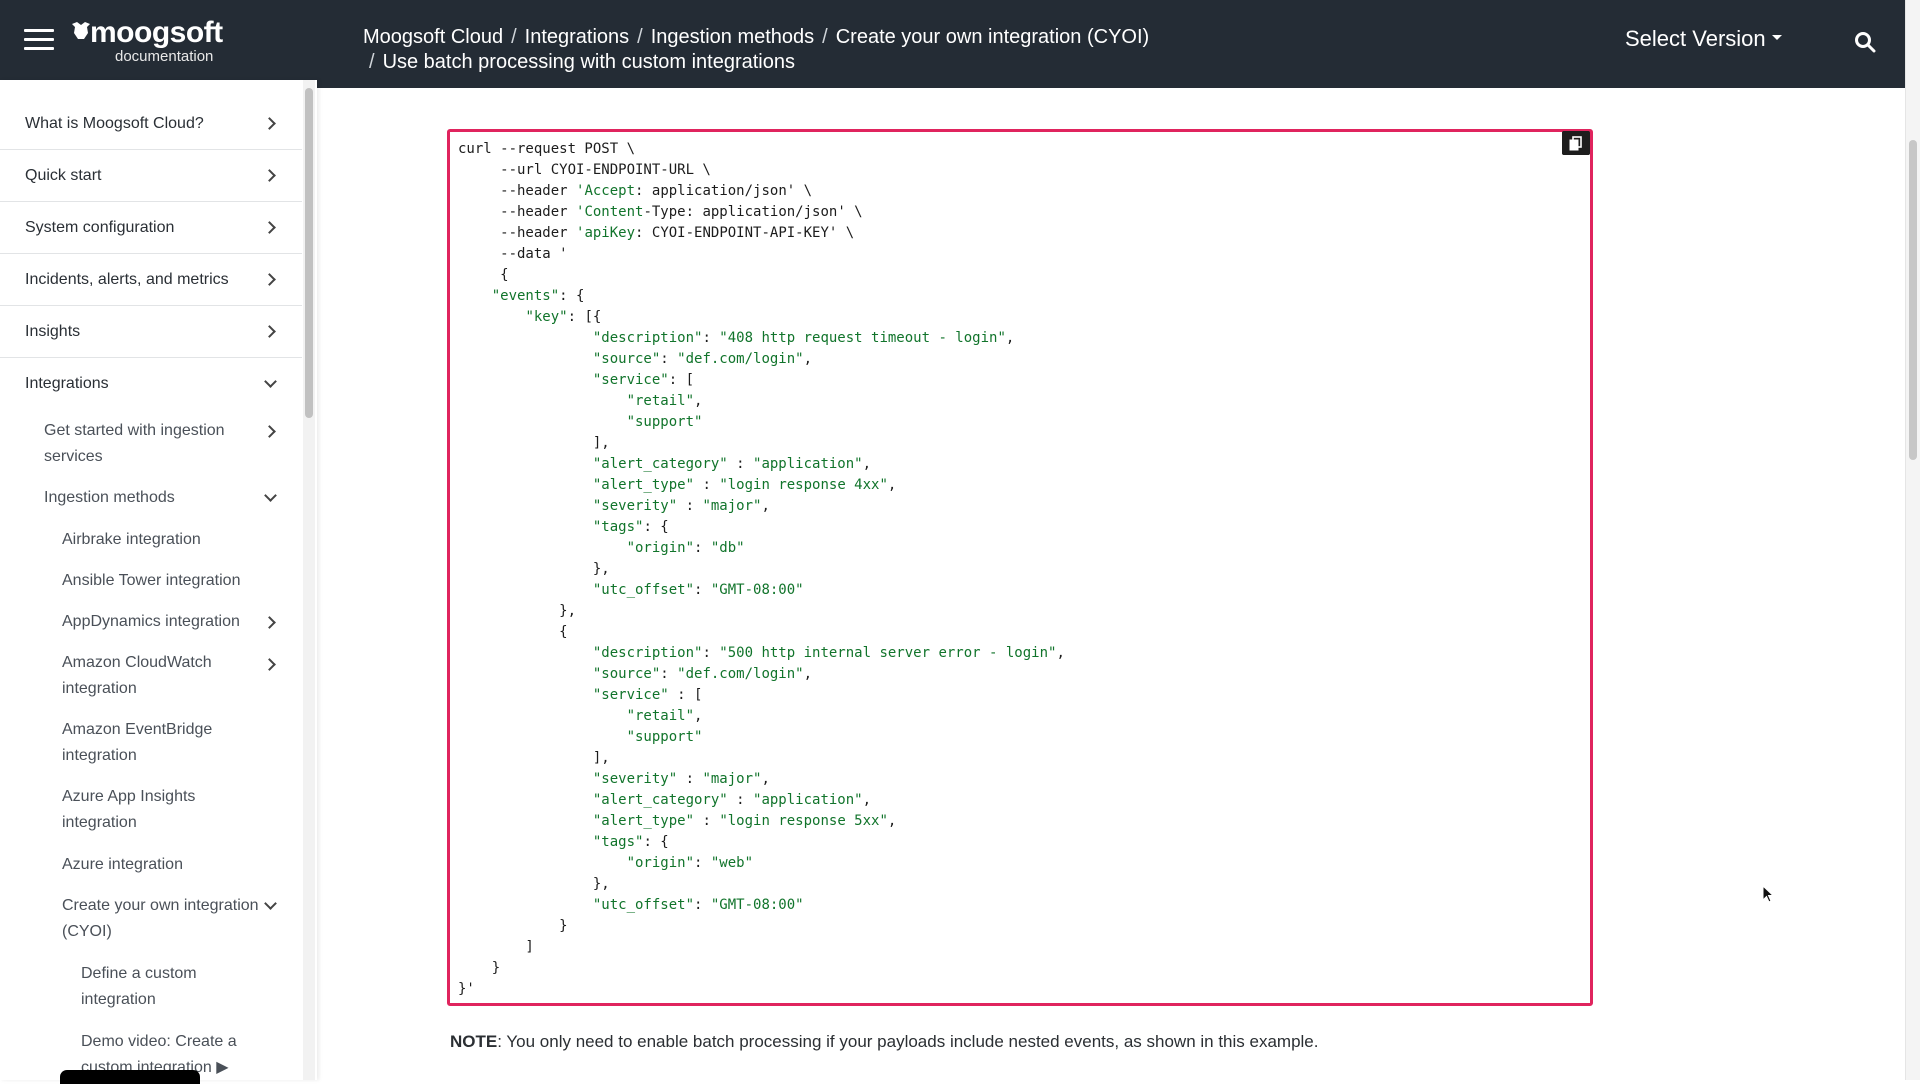 Image resolution: width=1920 pixels, height=1084 pixels. I want to click on copy-icon, so click(1576, 143).